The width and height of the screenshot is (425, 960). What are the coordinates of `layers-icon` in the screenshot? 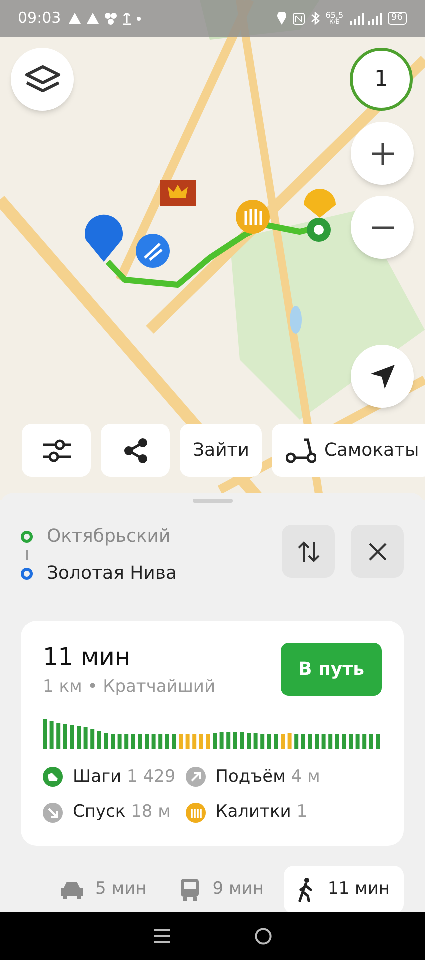 It's located at (43, 79).